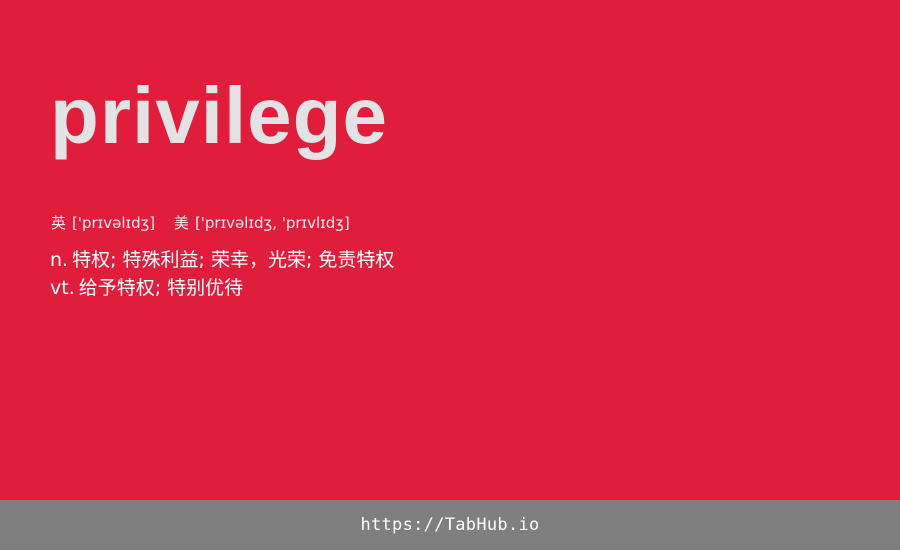 The image size is (900, 550). I want to click on definitions-list: n. 特权; 特殊利益; 荣幸，光荣; 免责特权 vt. 给予特权; 特别优待, so click(222, 274).